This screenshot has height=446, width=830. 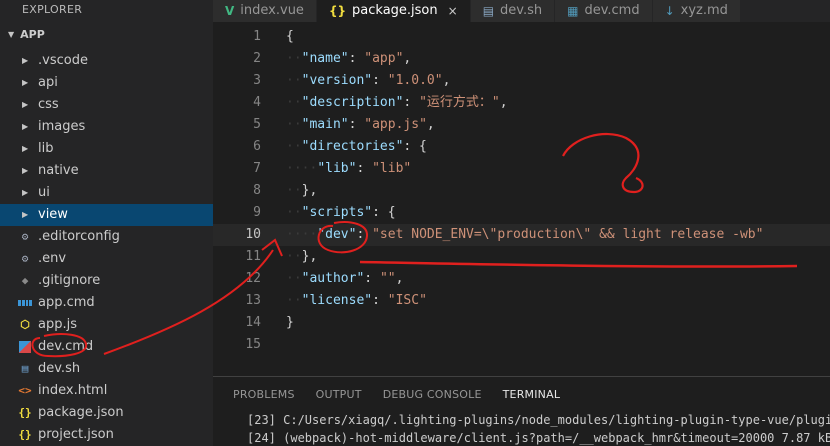 I want to click on code-text: ··"name": "app",, so click(x=348, y=59).